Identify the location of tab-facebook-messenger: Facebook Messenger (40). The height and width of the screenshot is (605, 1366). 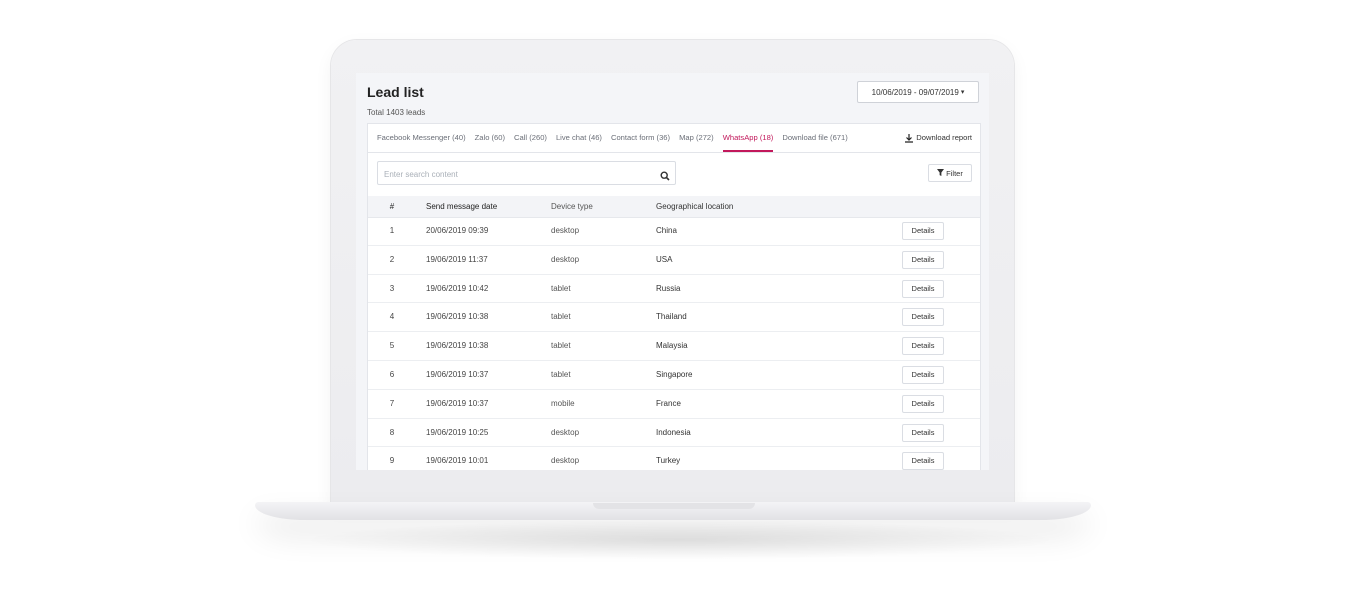
(421, 138).